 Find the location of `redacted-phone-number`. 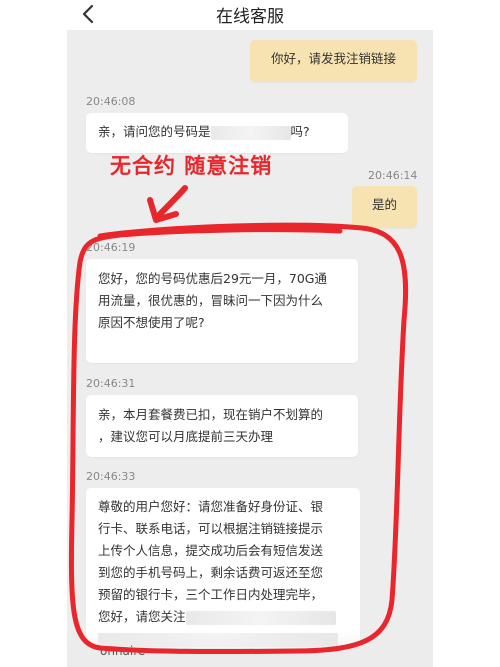

redacted-phone-number is located at coordinates (250, 132).